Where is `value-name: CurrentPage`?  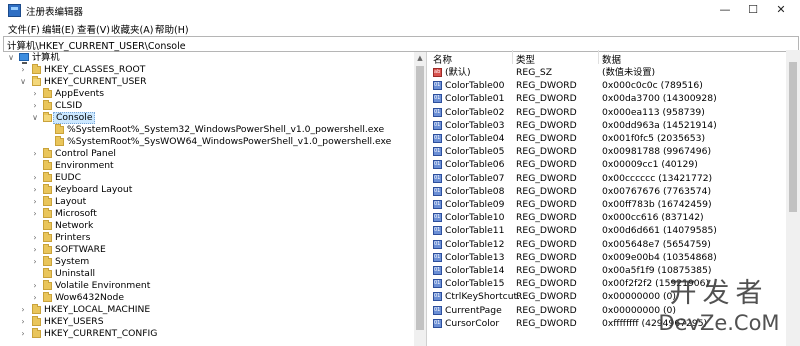
value-name: CurrentPage is located at coordinates (473, 310).